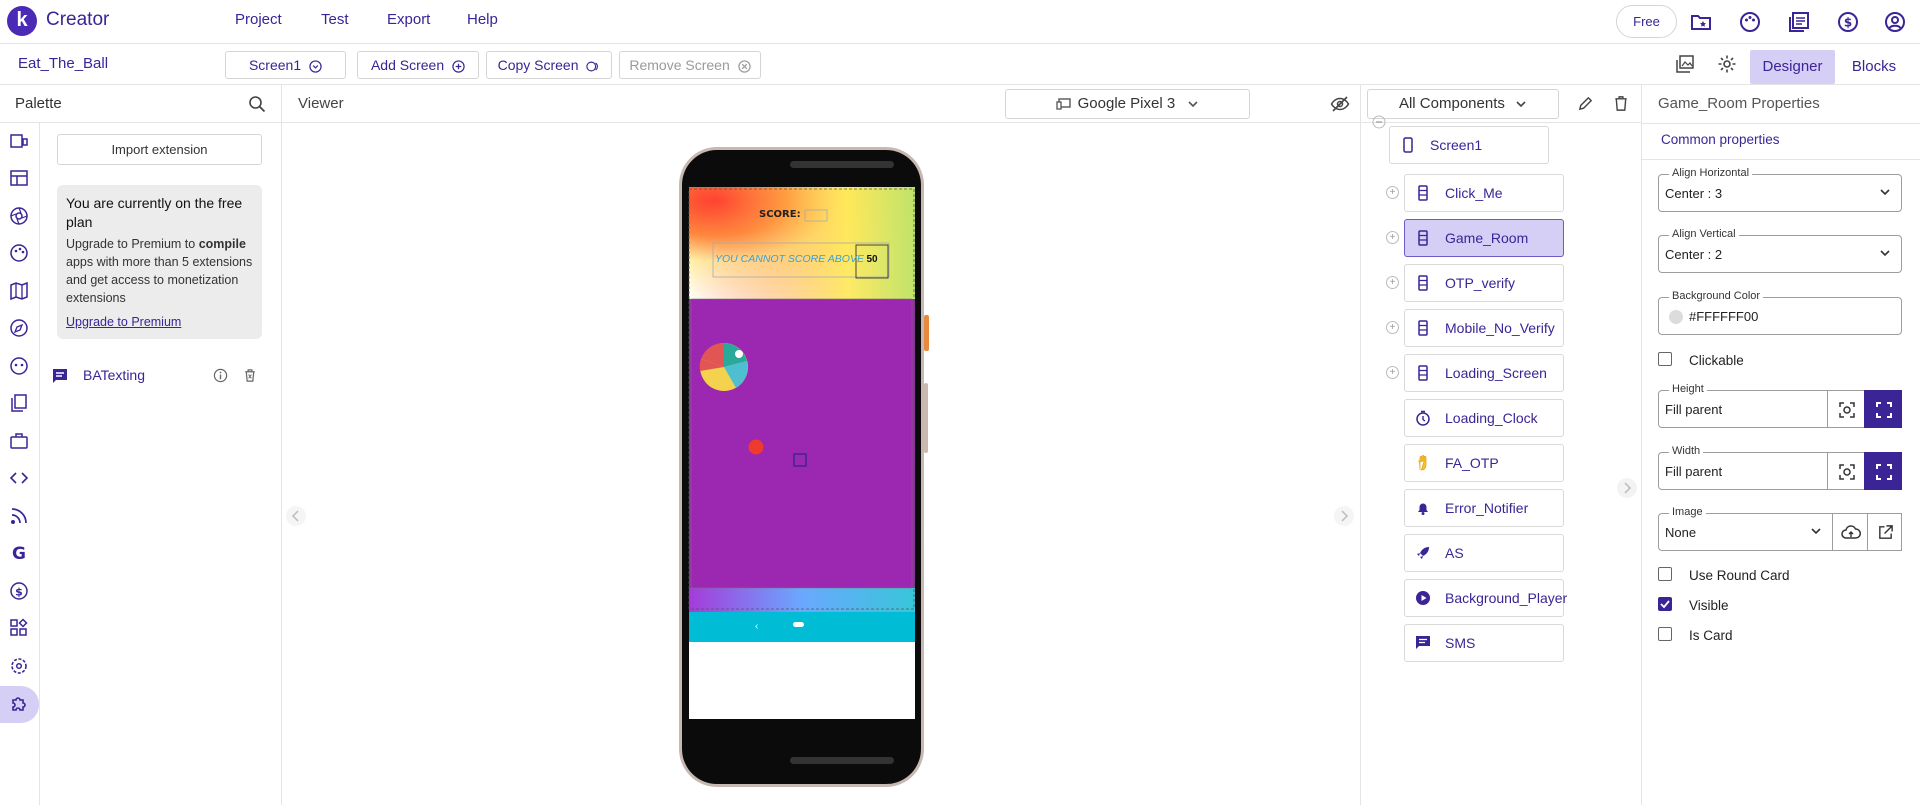 The width and height of the screenshot is (1920, 805). I want to click on tree-item-loading-screen: Loading_Screen, so click(1484, 373).